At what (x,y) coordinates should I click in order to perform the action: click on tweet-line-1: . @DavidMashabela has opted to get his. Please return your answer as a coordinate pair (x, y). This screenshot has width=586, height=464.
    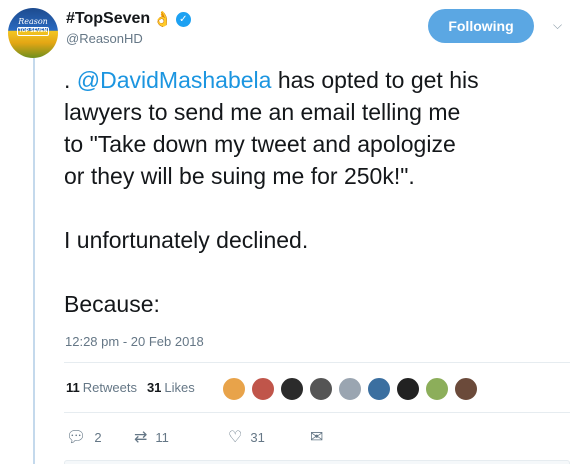
    Looking at the image, I should click on (271, 80).